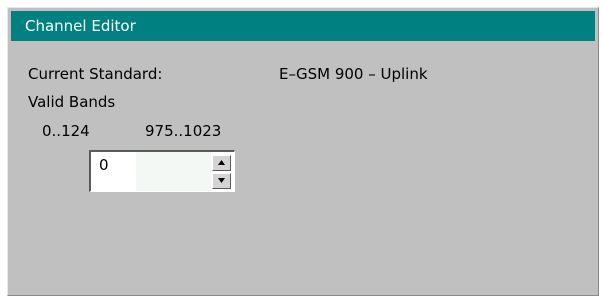 This screenshot has width=602, height=299. I want to click on valid-bands-label: Valid Bands, so click(72, 102).